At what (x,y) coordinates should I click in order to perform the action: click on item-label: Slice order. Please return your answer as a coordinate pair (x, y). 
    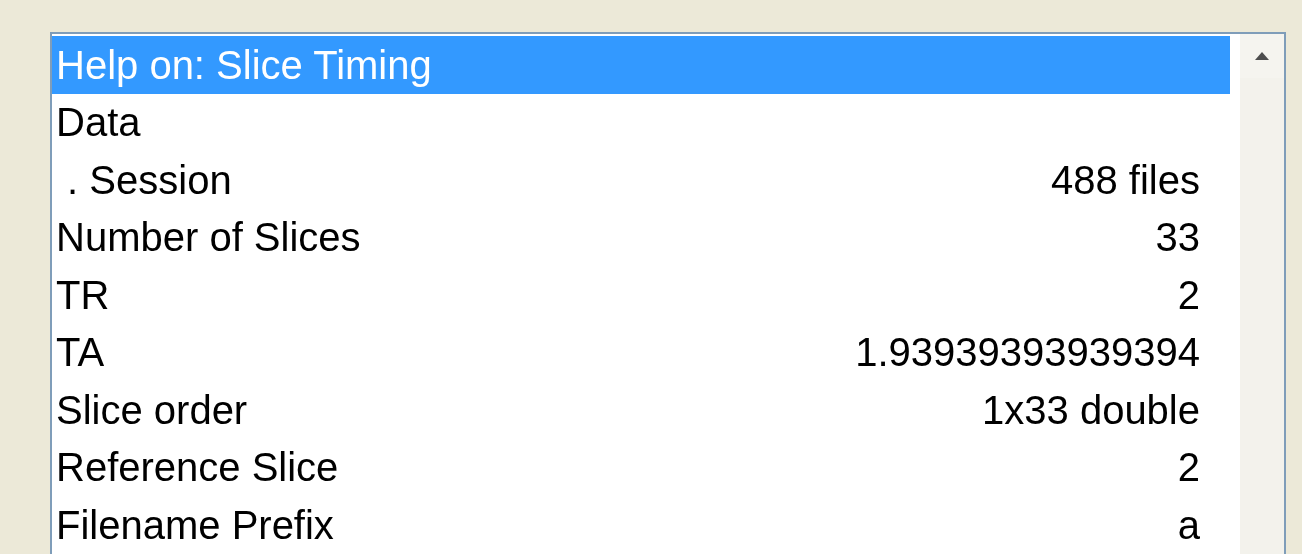
    Looking at the image, I should click on (152, 409).